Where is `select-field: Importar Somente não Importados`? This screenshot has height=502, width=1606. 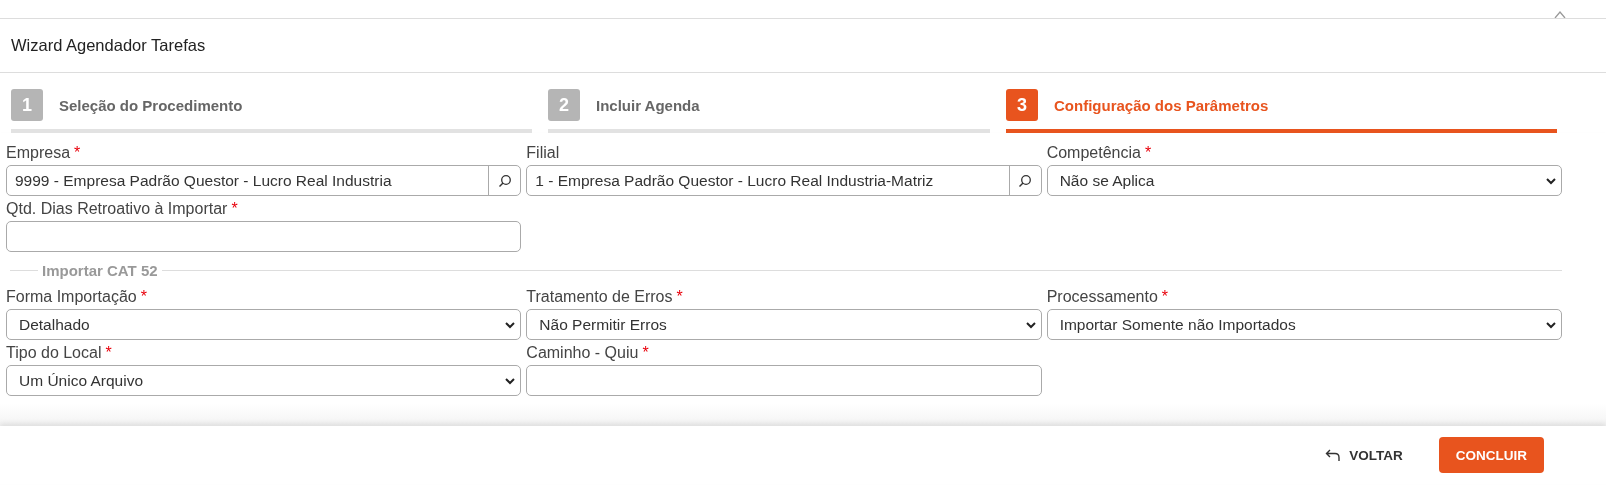 select-field: Importar Somente não Importados is located at coordinates (1304, 324).